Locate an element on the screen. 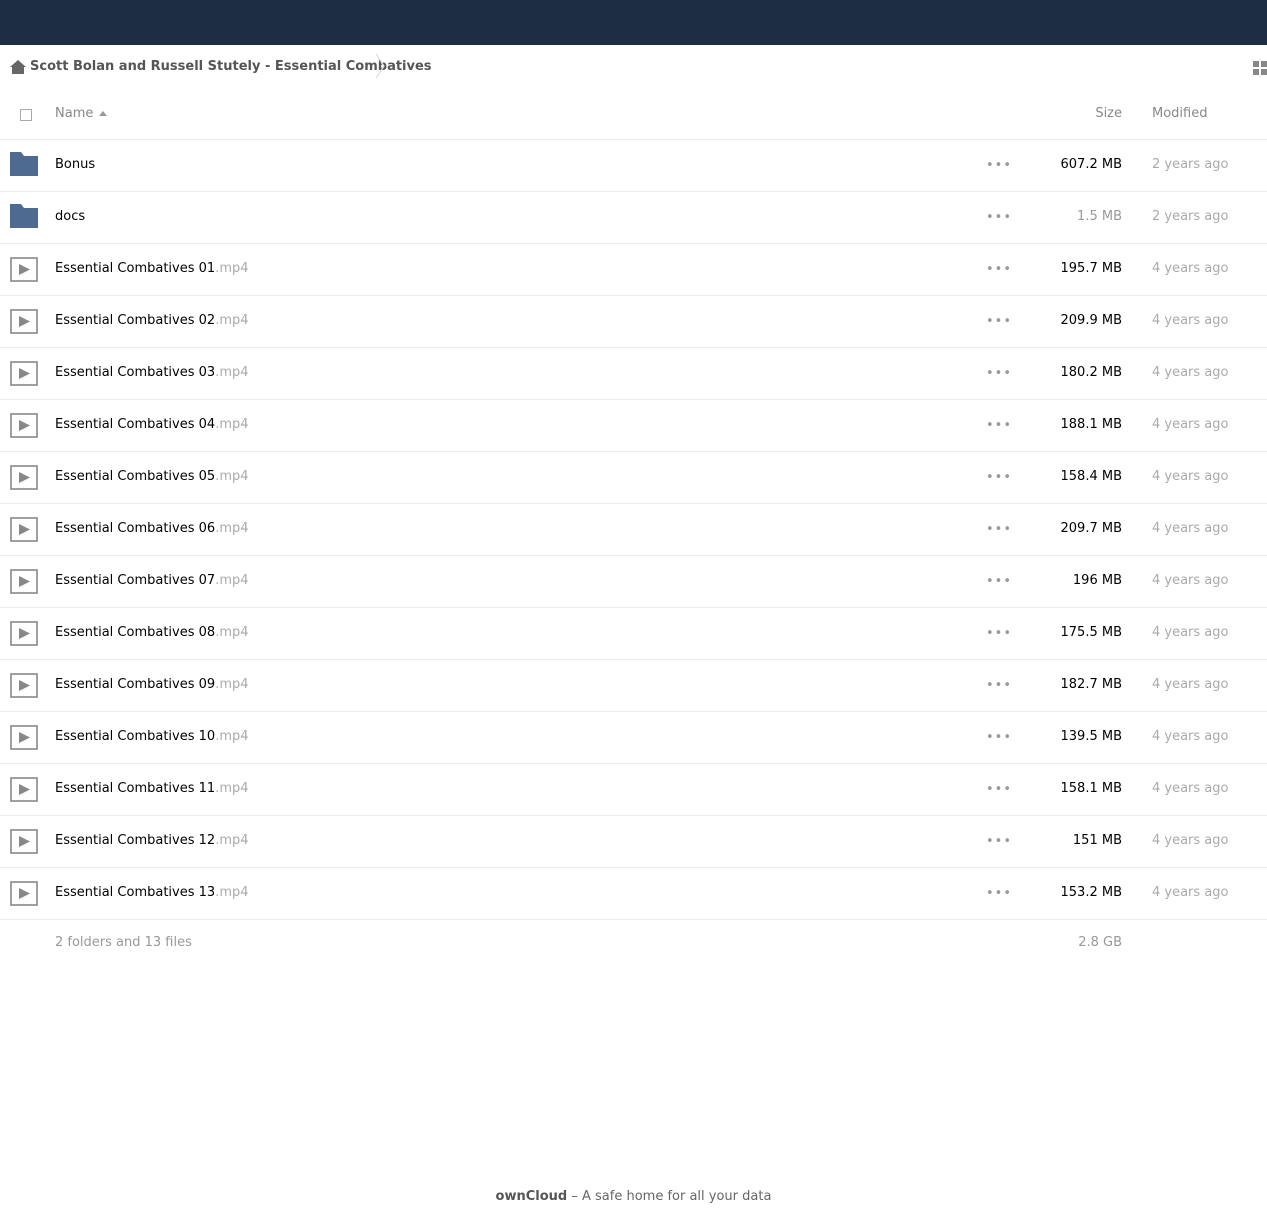  column-size: Size is located at coordinates (1108, 113).